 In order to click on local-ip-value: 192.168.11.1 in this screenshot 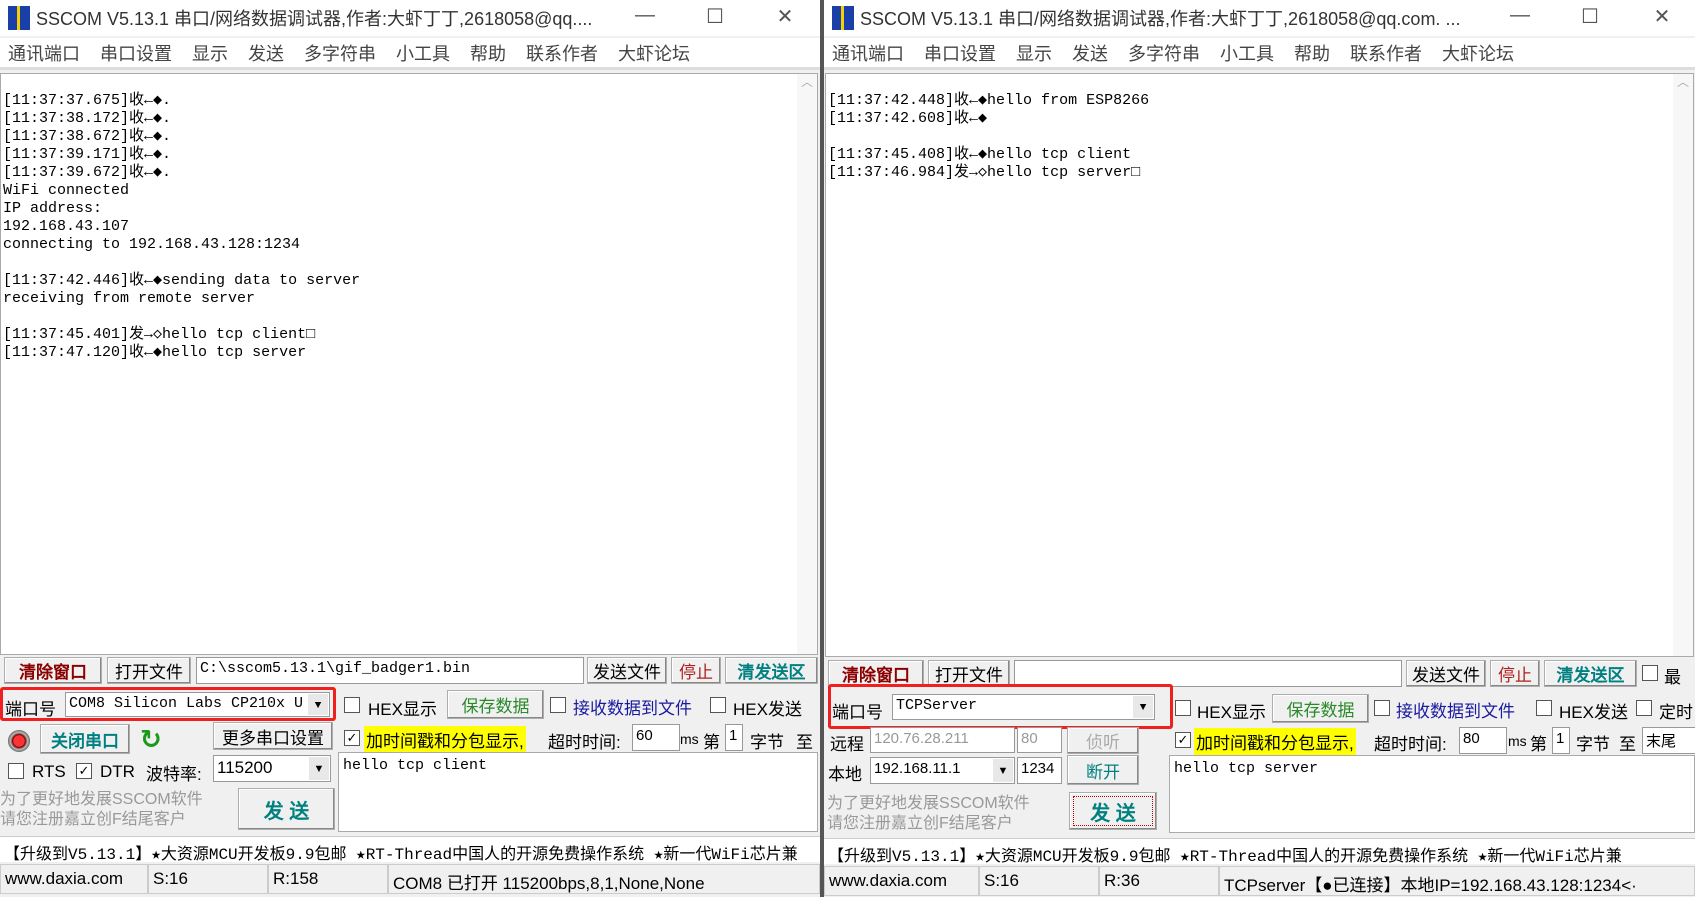, I will do `click(917, 768)`.